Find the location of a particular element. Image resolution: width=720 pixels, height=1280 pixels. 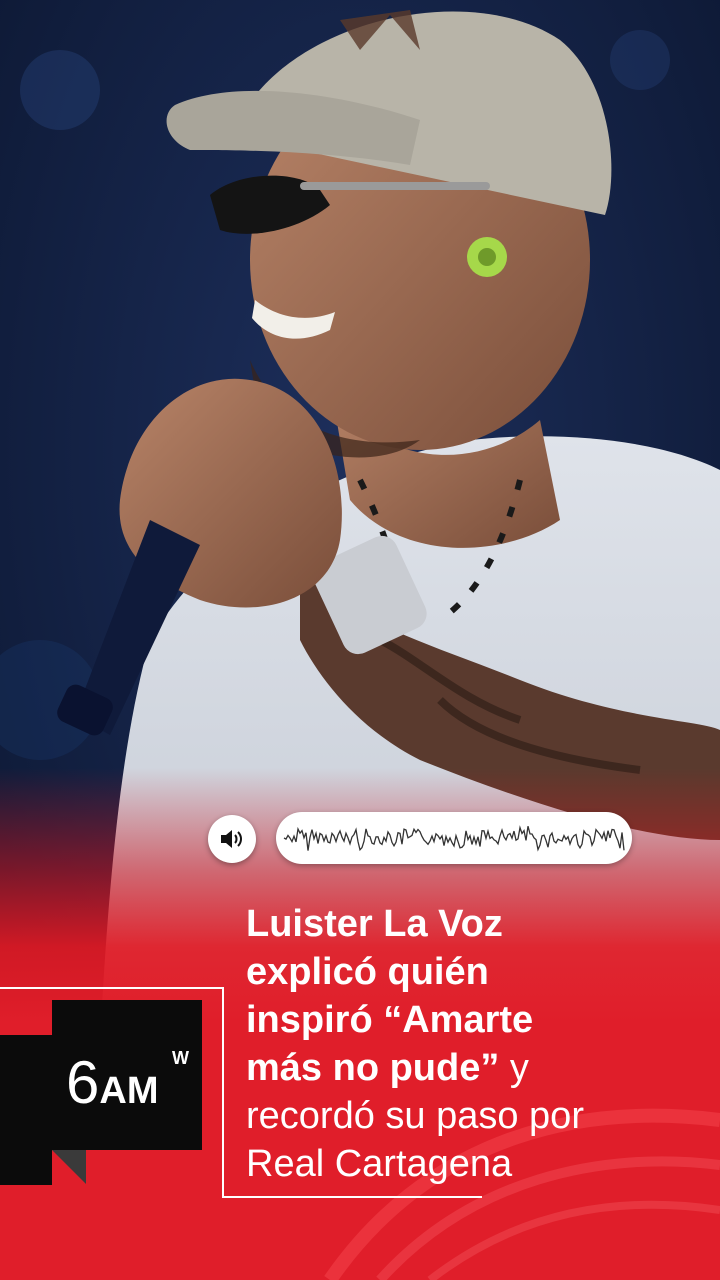

frame-line-bottom is located at coordinates (352, 1197).